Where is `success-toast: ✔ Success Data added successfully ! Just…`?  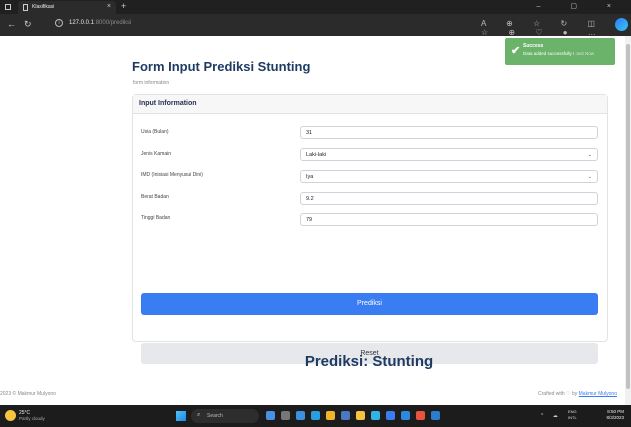
success-toast: ✔ Success Data added successfully ! Just… is located at coordinates (560, 51).